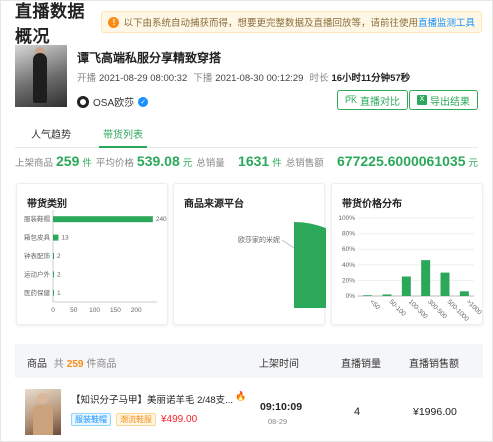  Describe the element at coordinates (398, 308) in the screenshot. I see `x-tick-label: 50-100` at that location.